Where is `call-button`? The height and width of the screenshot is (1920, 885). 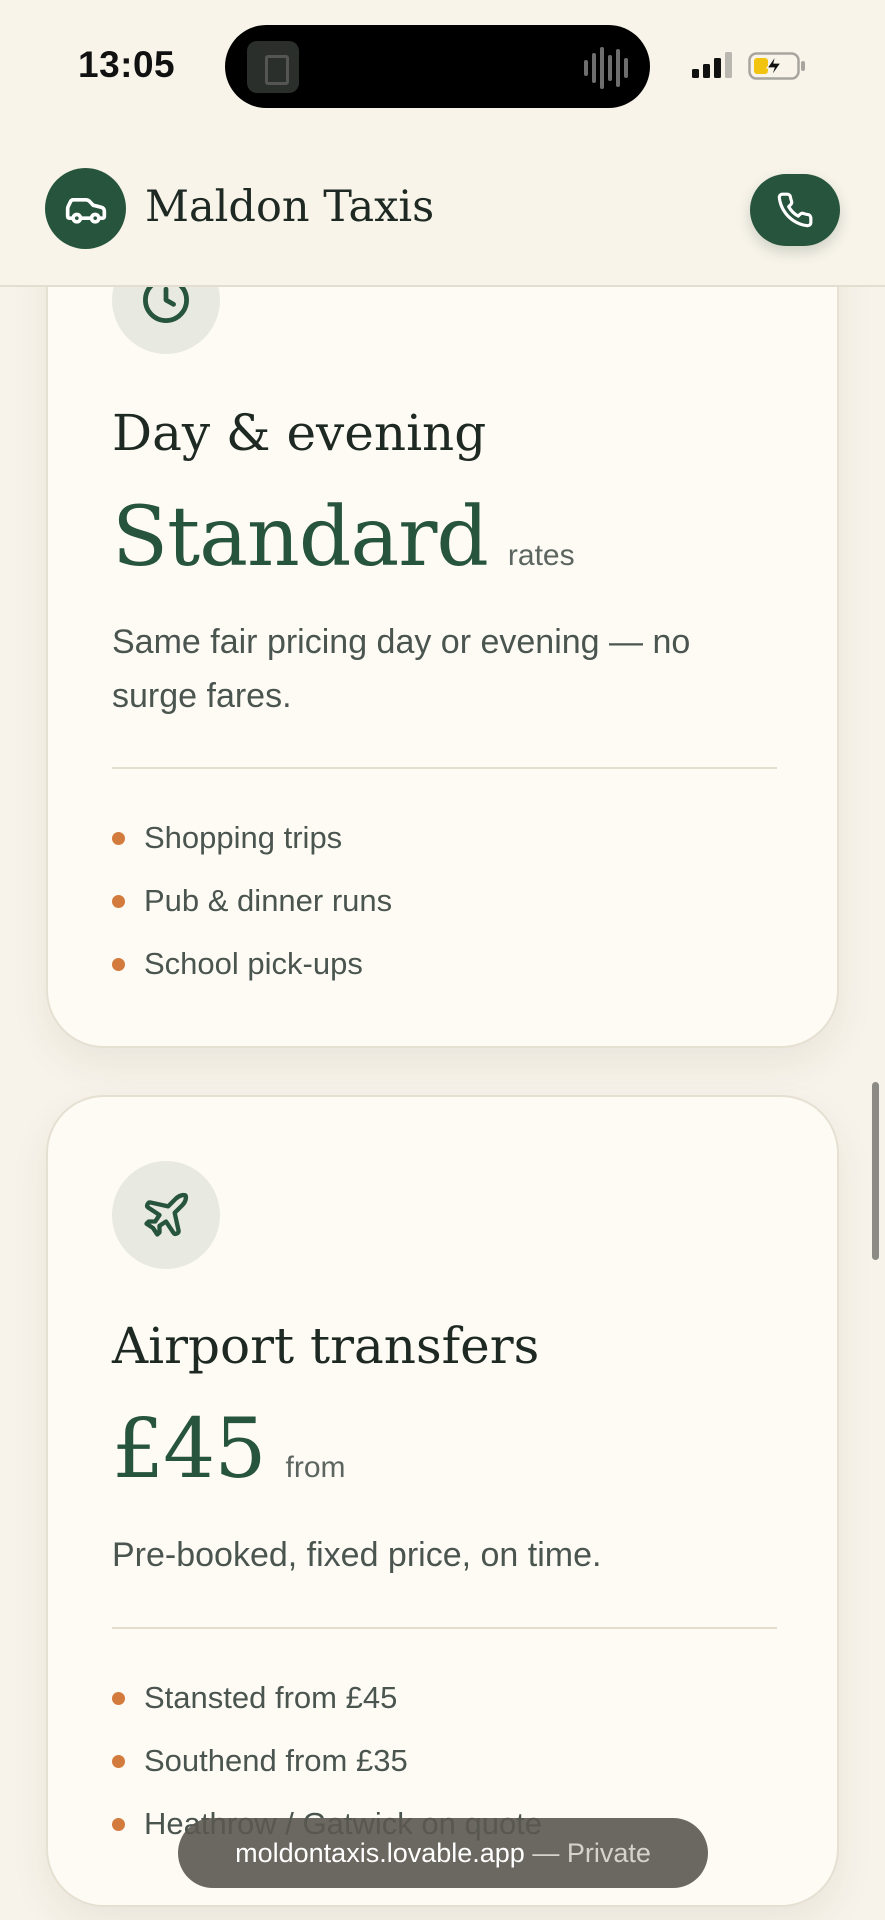 call-button is located at coordinates (795, 210).